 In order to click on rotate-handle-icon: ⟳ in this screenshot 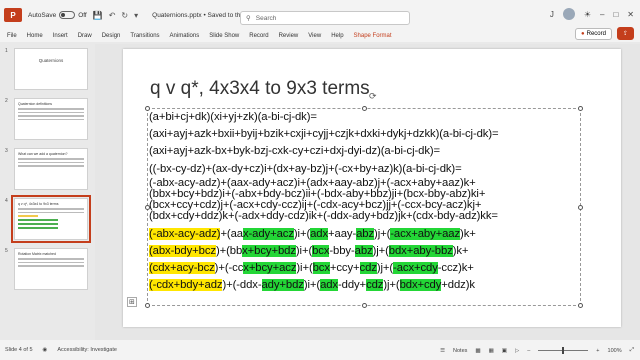, I will do `click(373, 96)`.